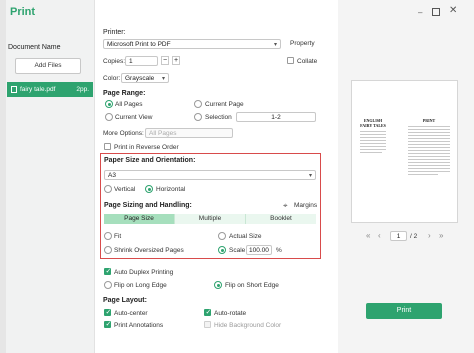  What do you see at coordinates (230, 313) in the screenshot?
I see `auto-rotate-label: Auto-rotate` at bounding box center [230, 313].